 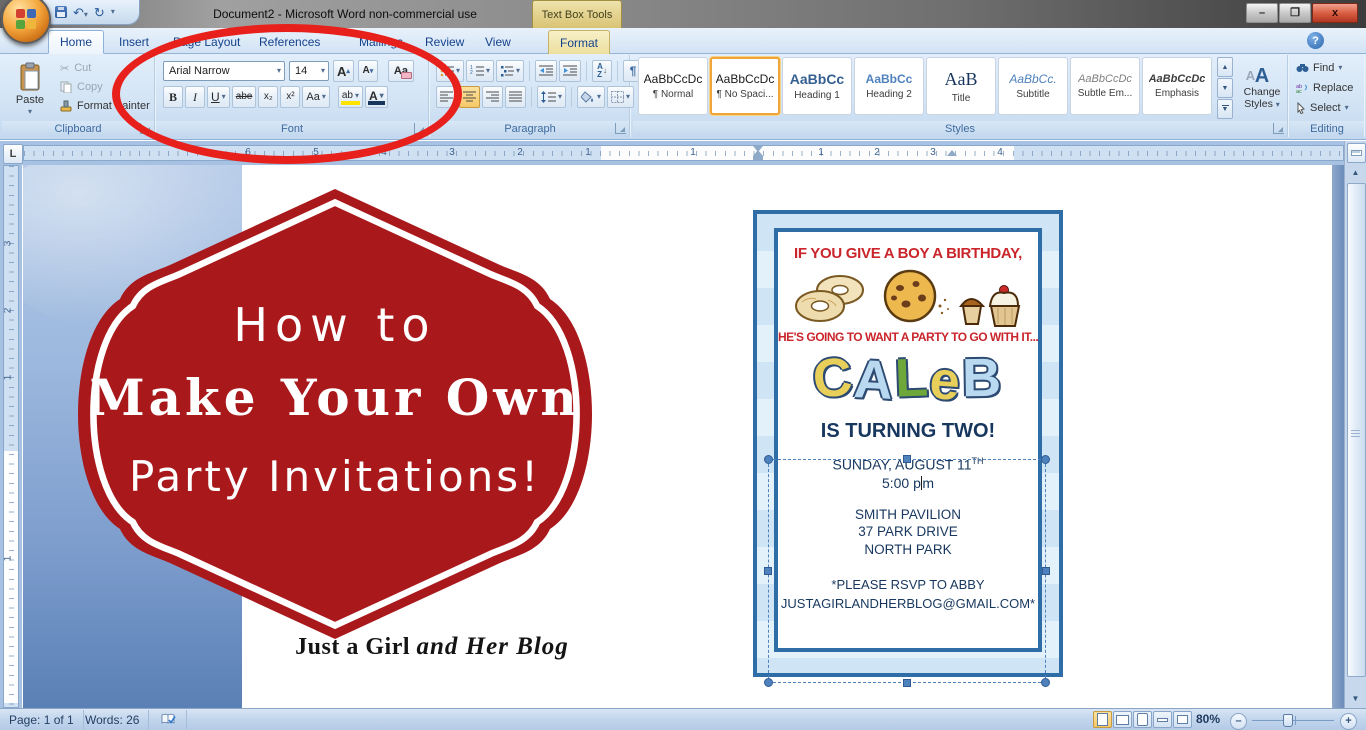 I want to click on close-button: x, so click(x=1335, y=13).